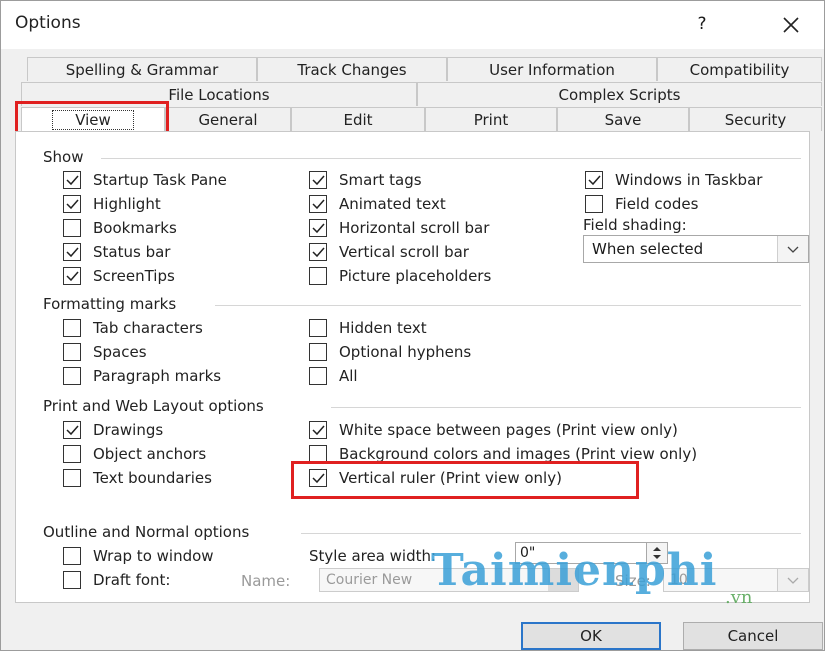  I want to click on checkbox-label: Vertical scroll bar, so click(404, 252).